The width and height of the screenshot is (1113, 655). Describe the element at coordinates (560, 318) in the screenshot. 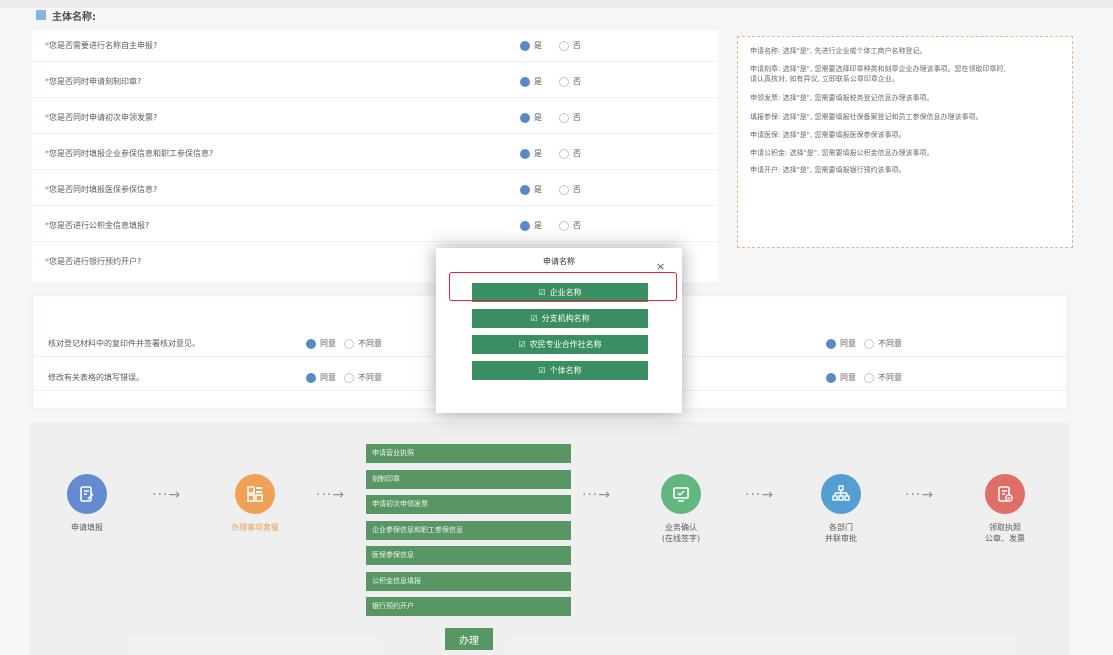

I see `option-branch-name-button: ☑ 分支机构名称` at that location.